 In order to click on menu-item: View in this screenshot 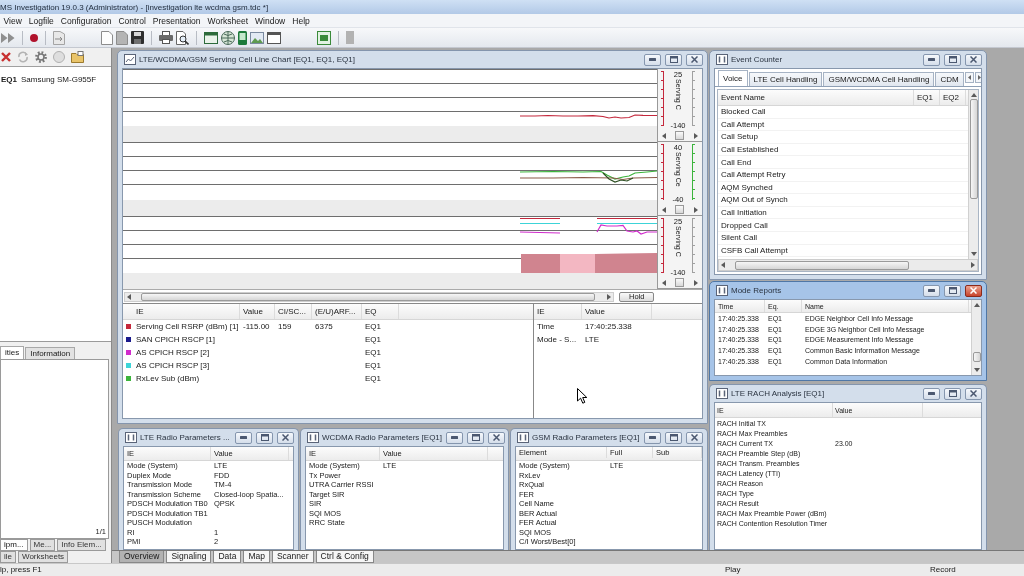, I will do `click(13, 20)`.